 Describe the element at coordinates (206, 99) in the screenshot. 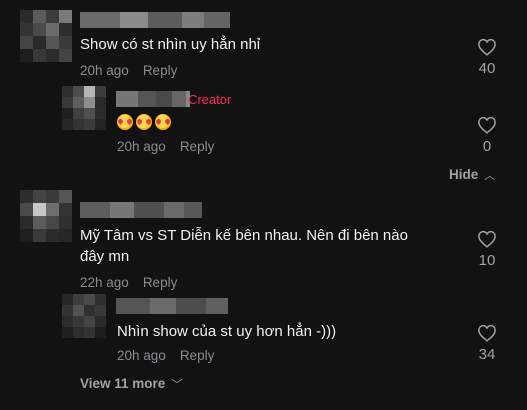

I see `creator-badge: · Creator` at that location.